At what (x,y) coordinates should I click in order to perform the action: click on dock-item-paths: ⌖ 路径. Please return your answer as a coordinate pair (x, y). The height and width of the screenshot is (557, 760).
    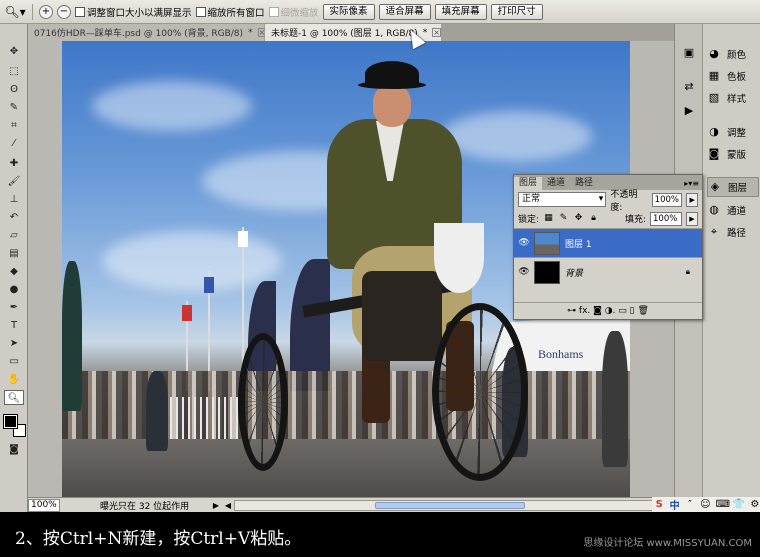
    Looking at the image, I should click on (733, 232).